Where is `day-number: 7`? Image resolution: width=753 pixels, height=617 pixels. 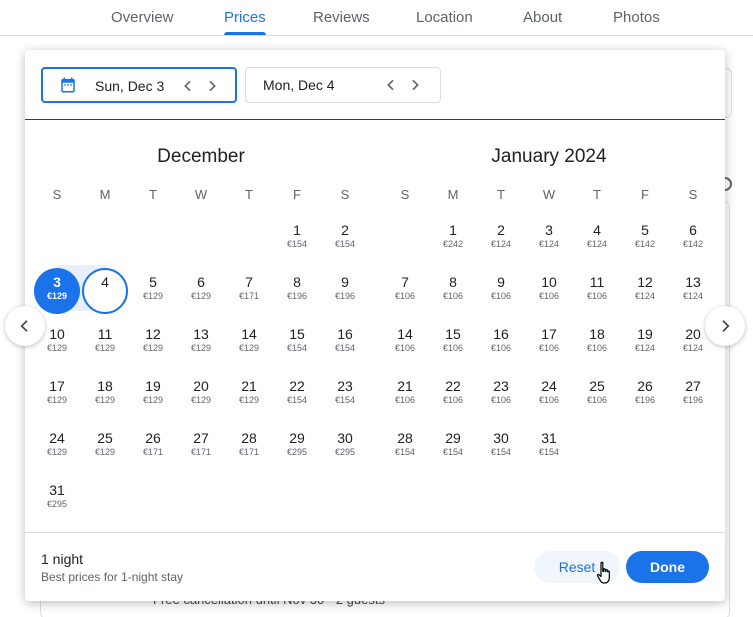 day-number: 7 is located at coordinates (405, 282).